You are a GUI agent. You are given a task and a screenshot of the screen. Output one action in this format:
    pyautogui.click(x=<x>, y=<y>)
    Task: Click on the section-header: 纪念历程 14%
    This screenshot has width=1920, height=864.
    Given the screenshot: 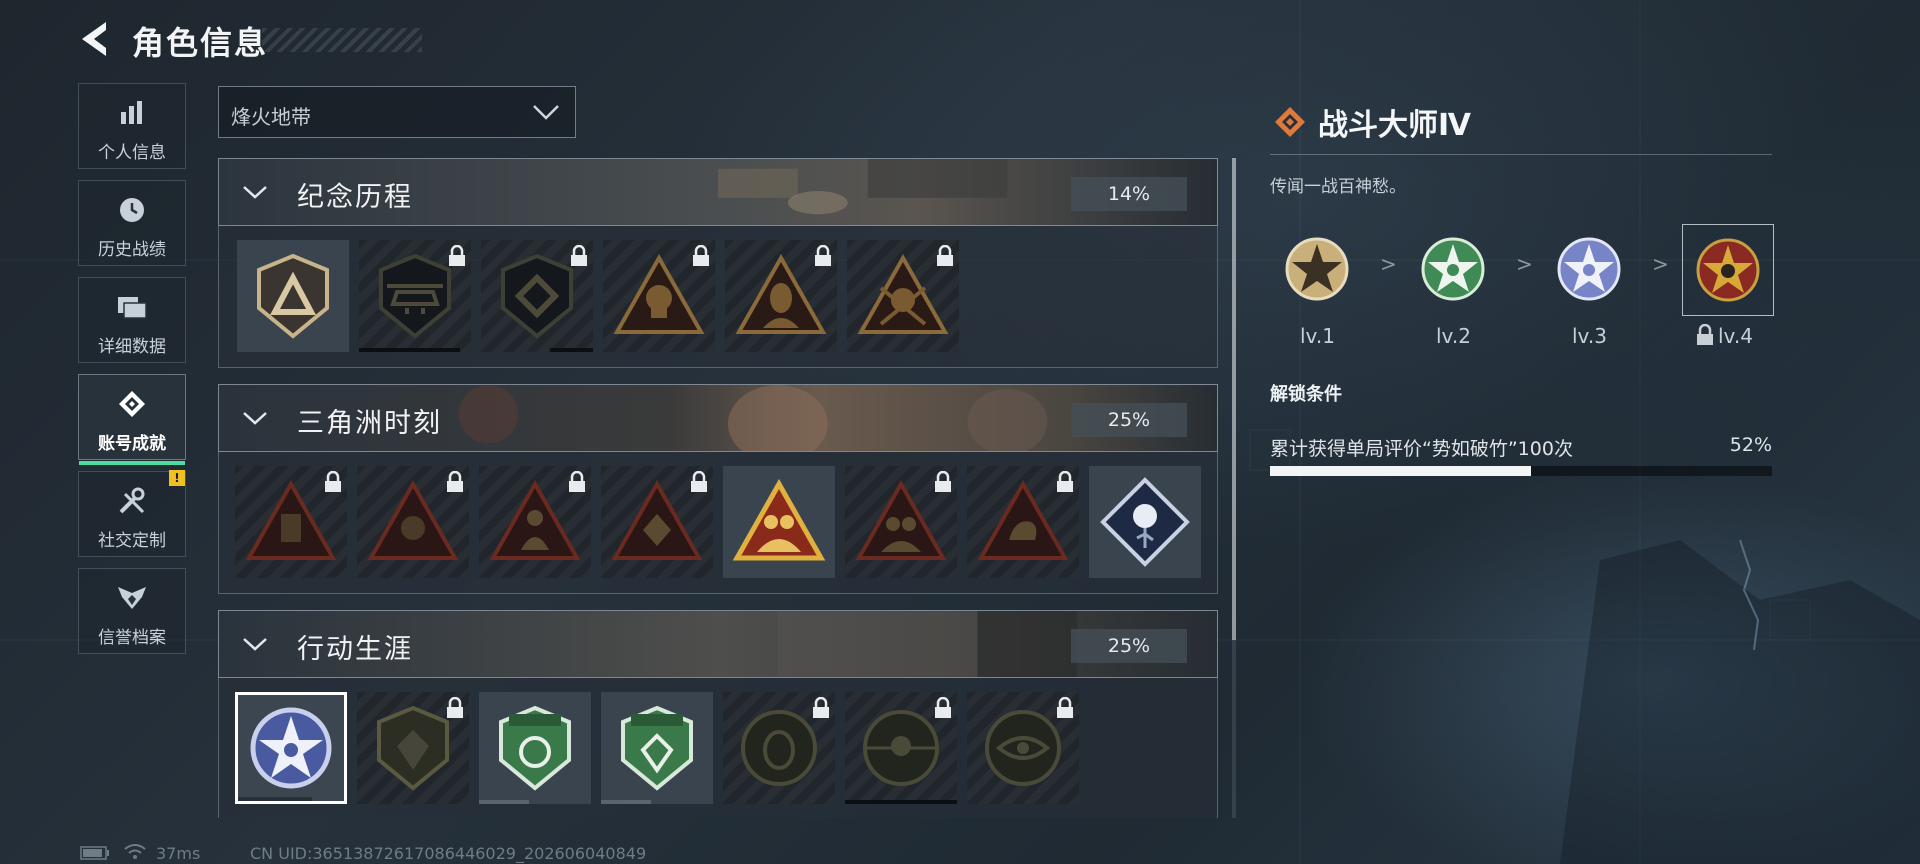 What is the action you would take?
    pyautogui.click(x=718, y=192)
    